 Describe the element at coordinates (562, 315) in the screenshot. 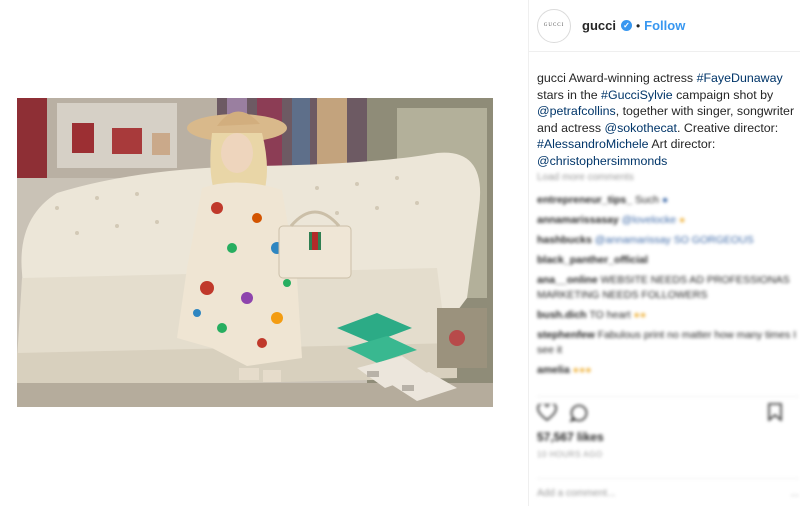

I see `comment-user: bush.dich` at that location.